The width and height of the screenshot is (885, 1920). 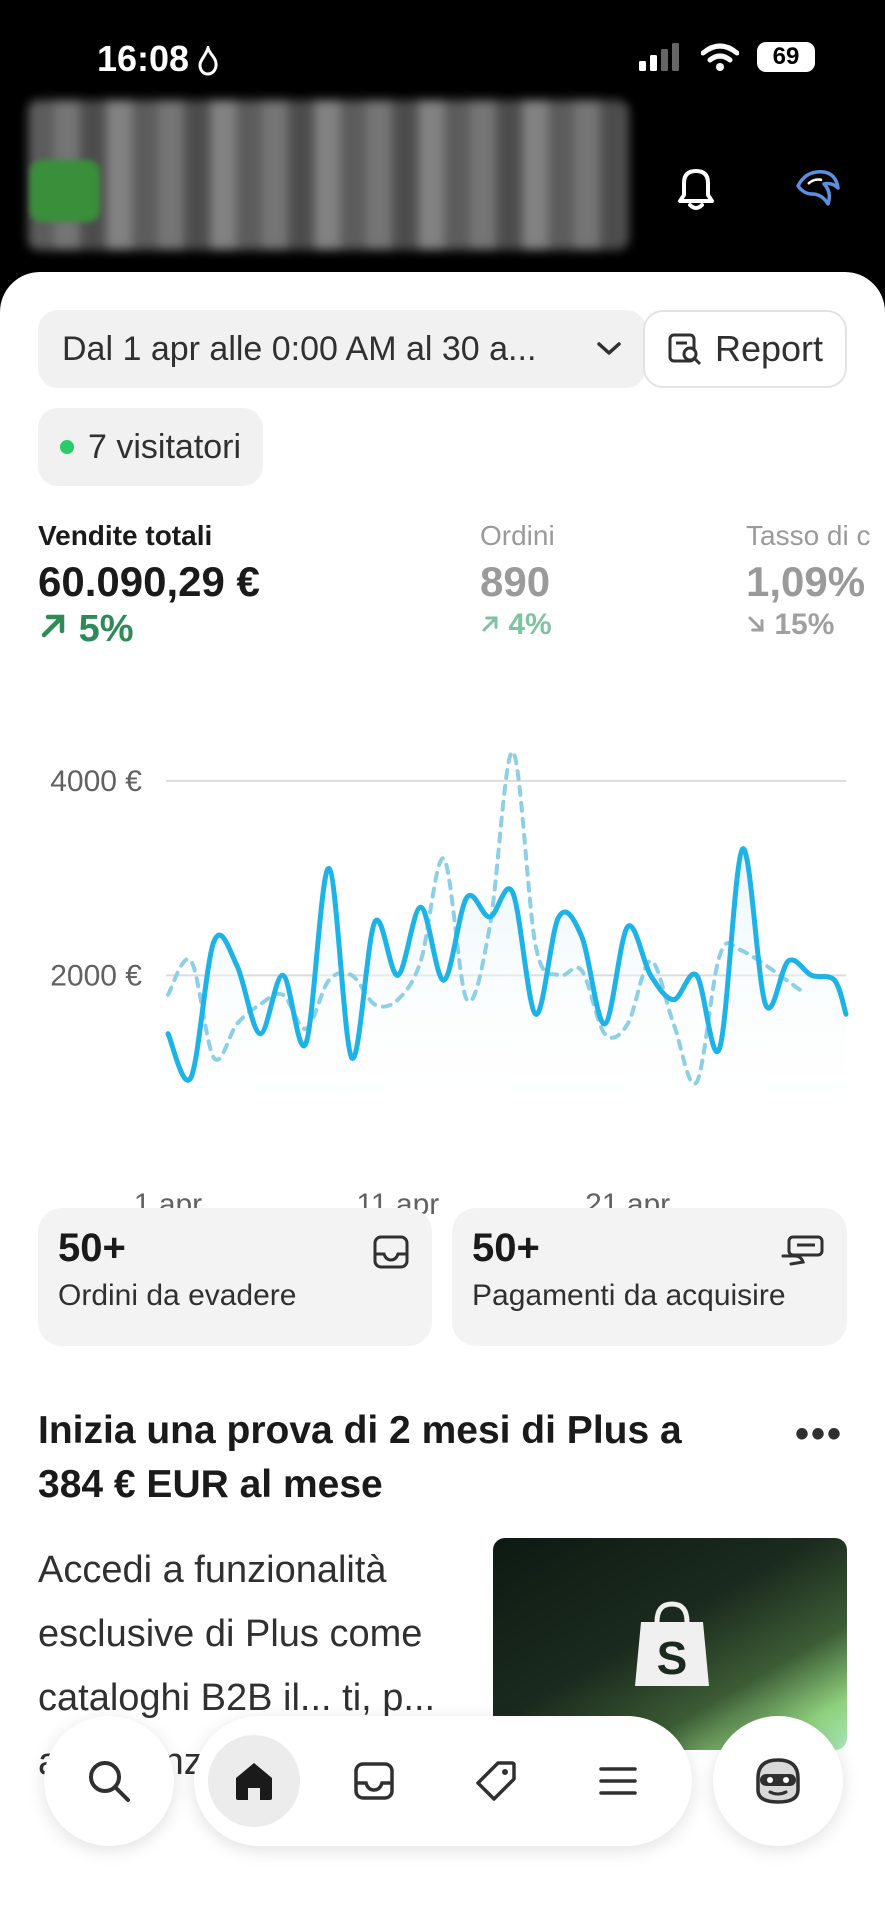 What do you see at coordinates (769, 348) in the screenshot?
I see `report-label: Report` at bounding box center [769, 348].